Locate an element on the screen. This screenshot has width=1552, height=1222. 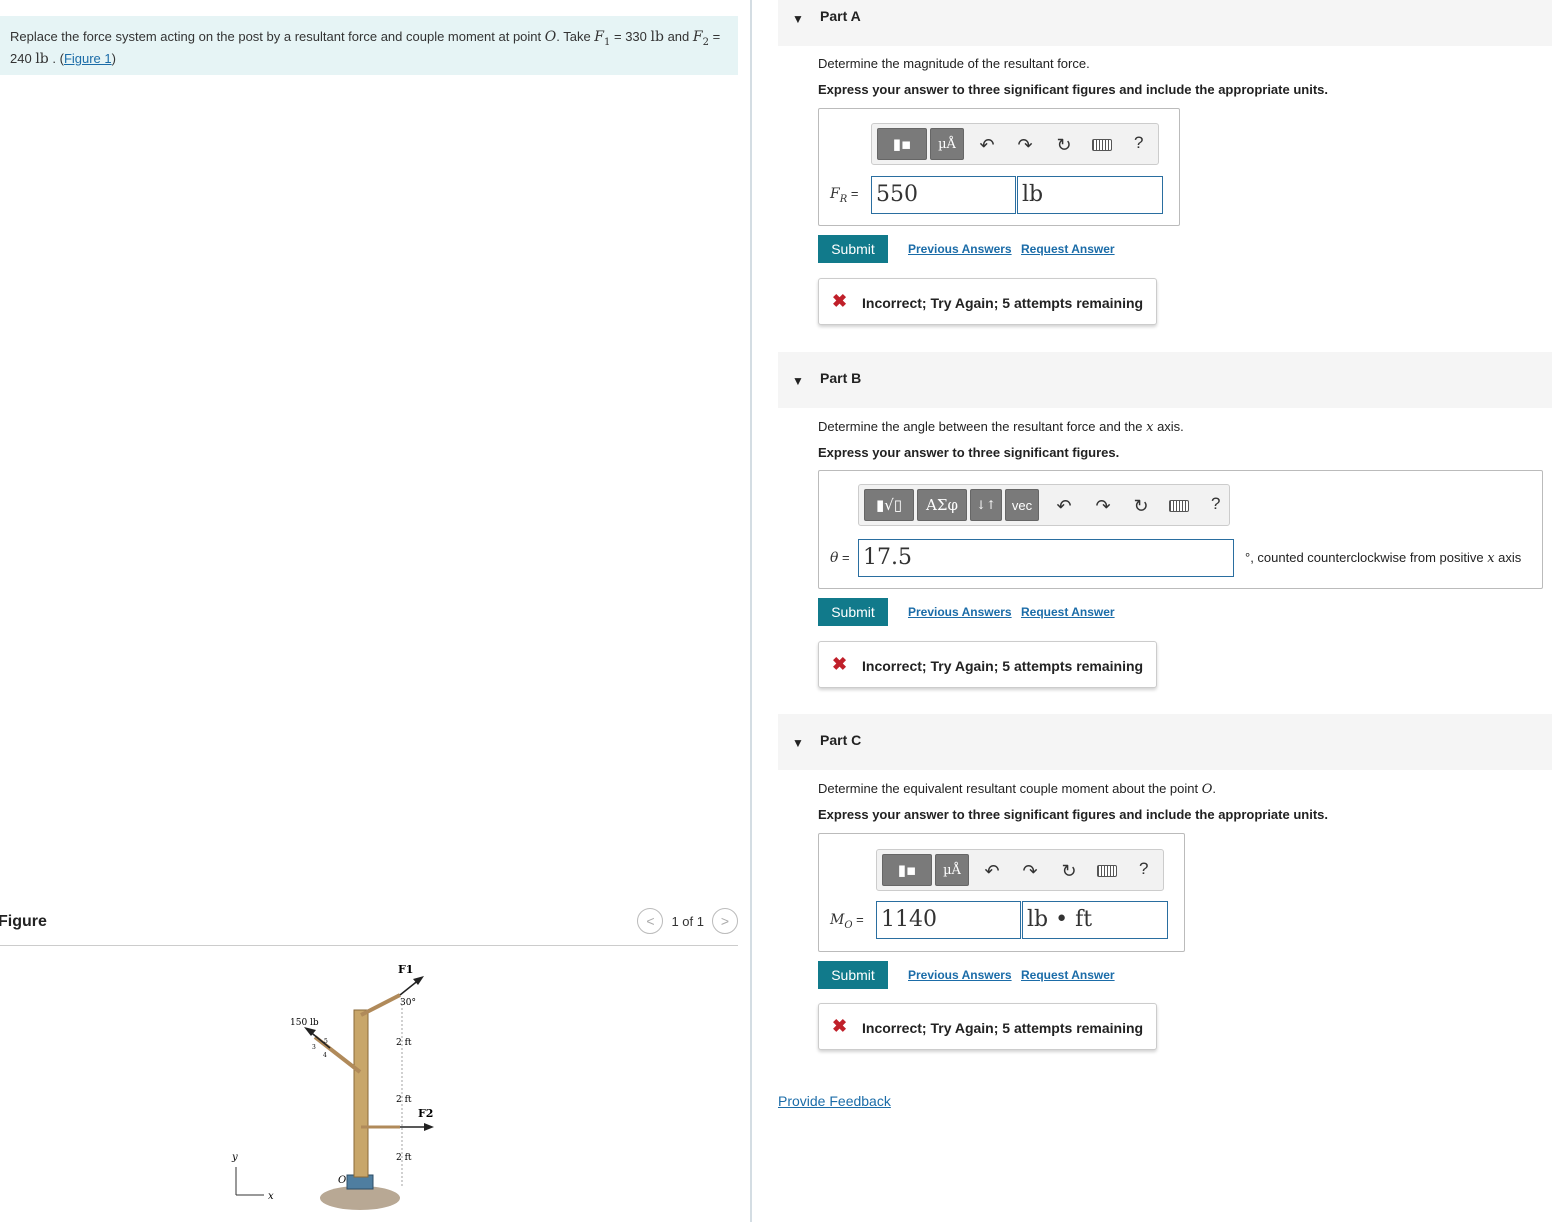
part-a-header: ▼ Part A is located at coordinates (1165, 23).